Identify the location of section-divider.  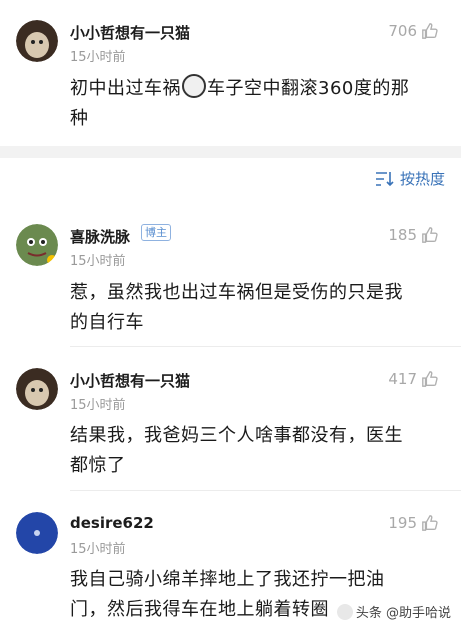
(230, 152).